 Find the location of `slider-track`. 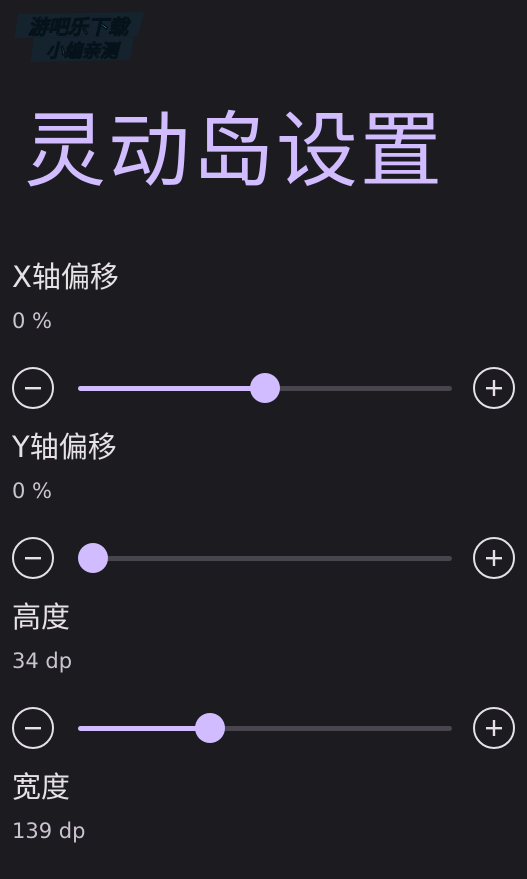

slider-track is located at coordinates (265, 558).